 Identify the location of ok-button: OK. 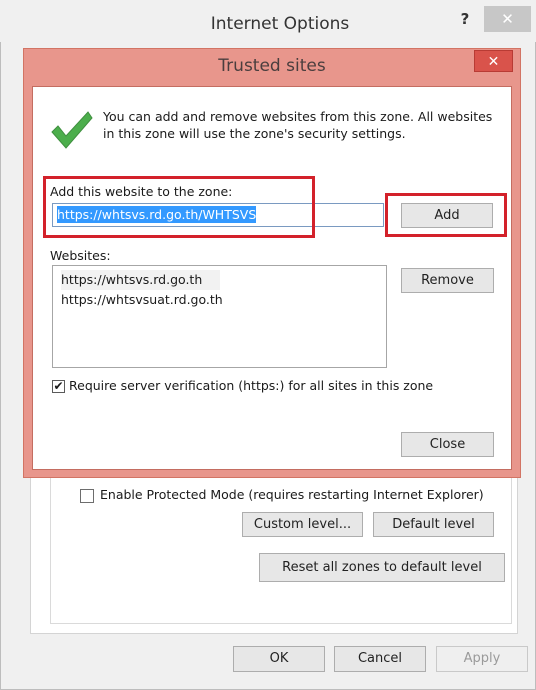
(279, 659).